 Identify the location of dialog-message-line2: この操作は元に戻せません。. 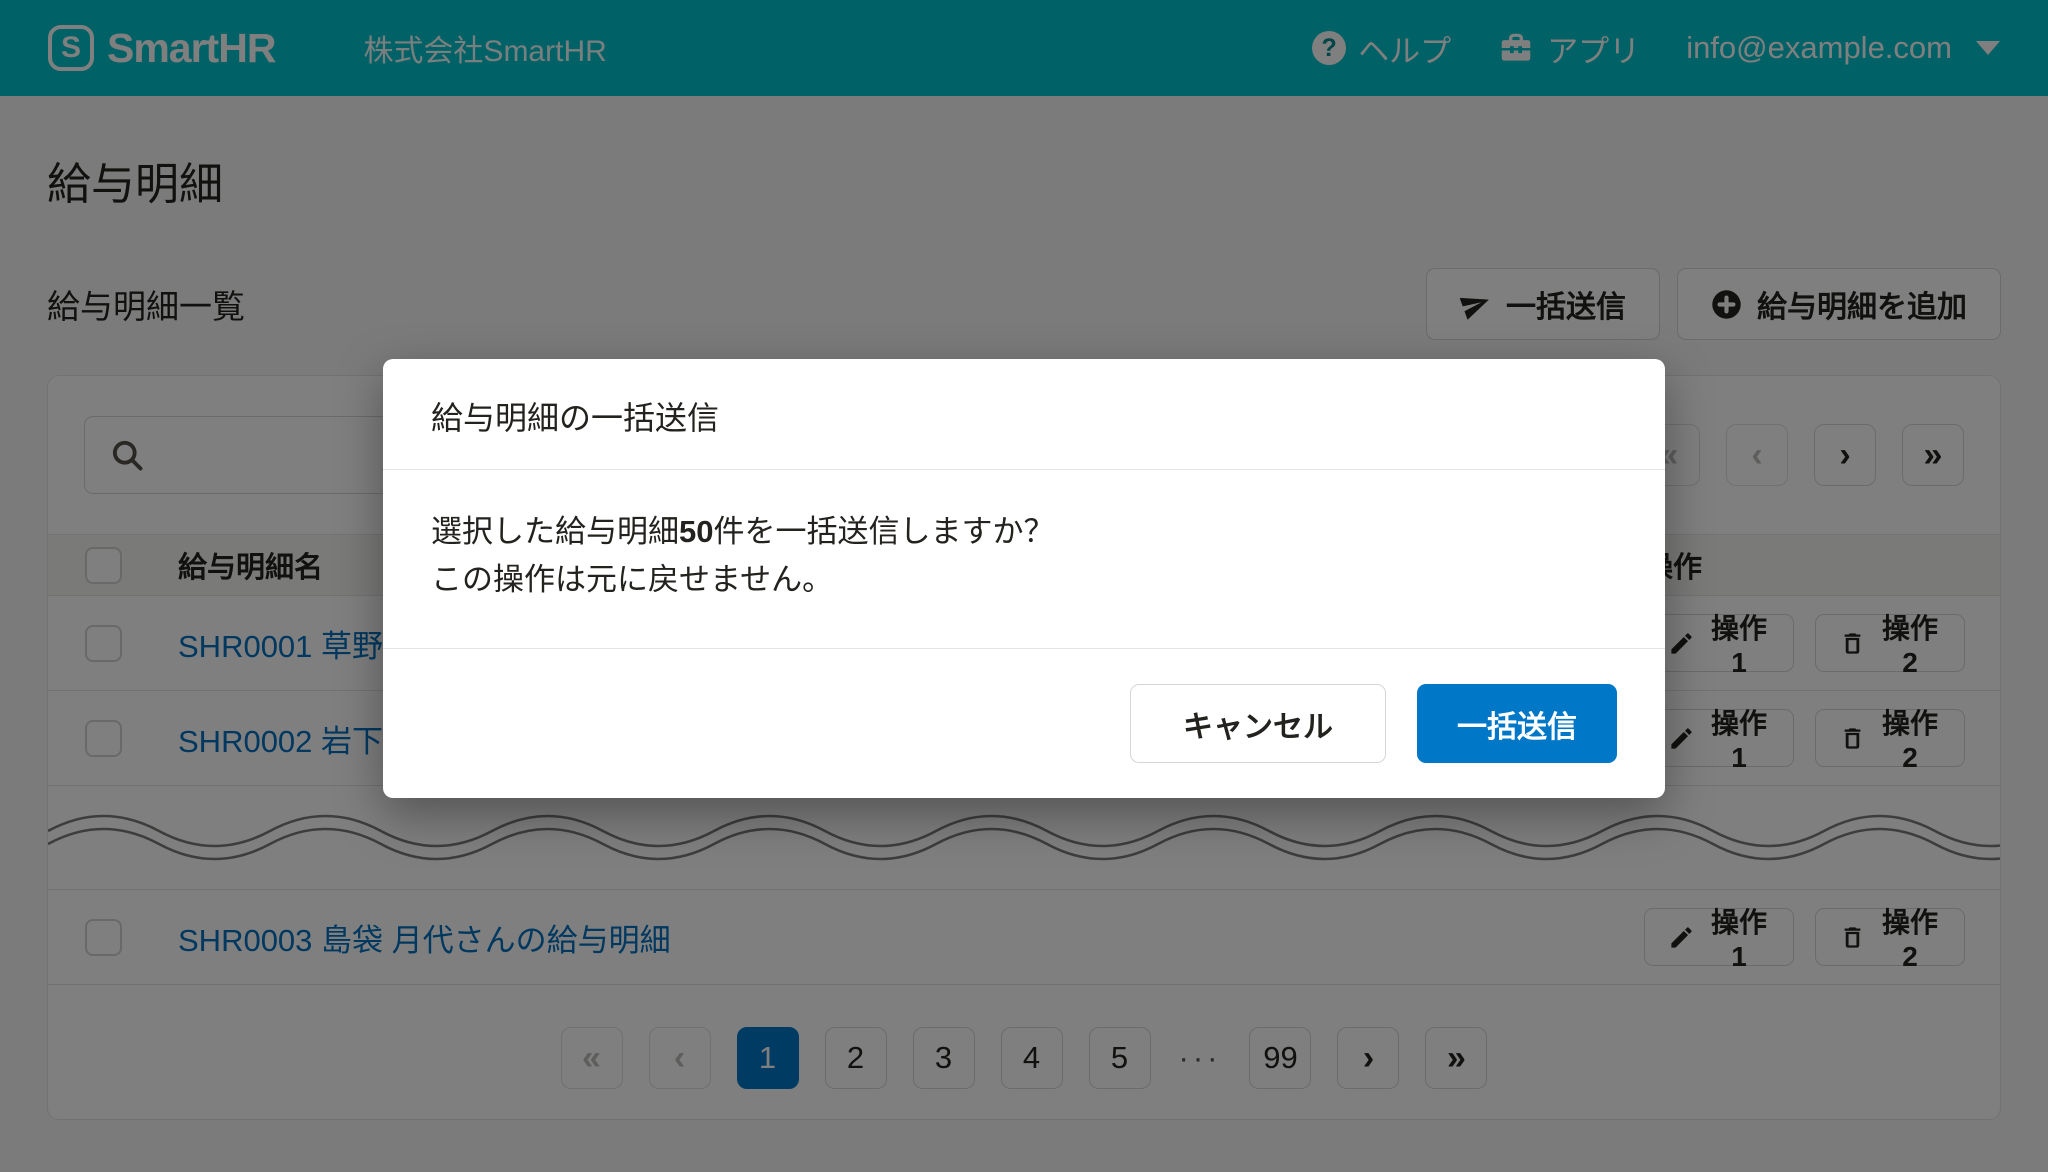
(632, 580).